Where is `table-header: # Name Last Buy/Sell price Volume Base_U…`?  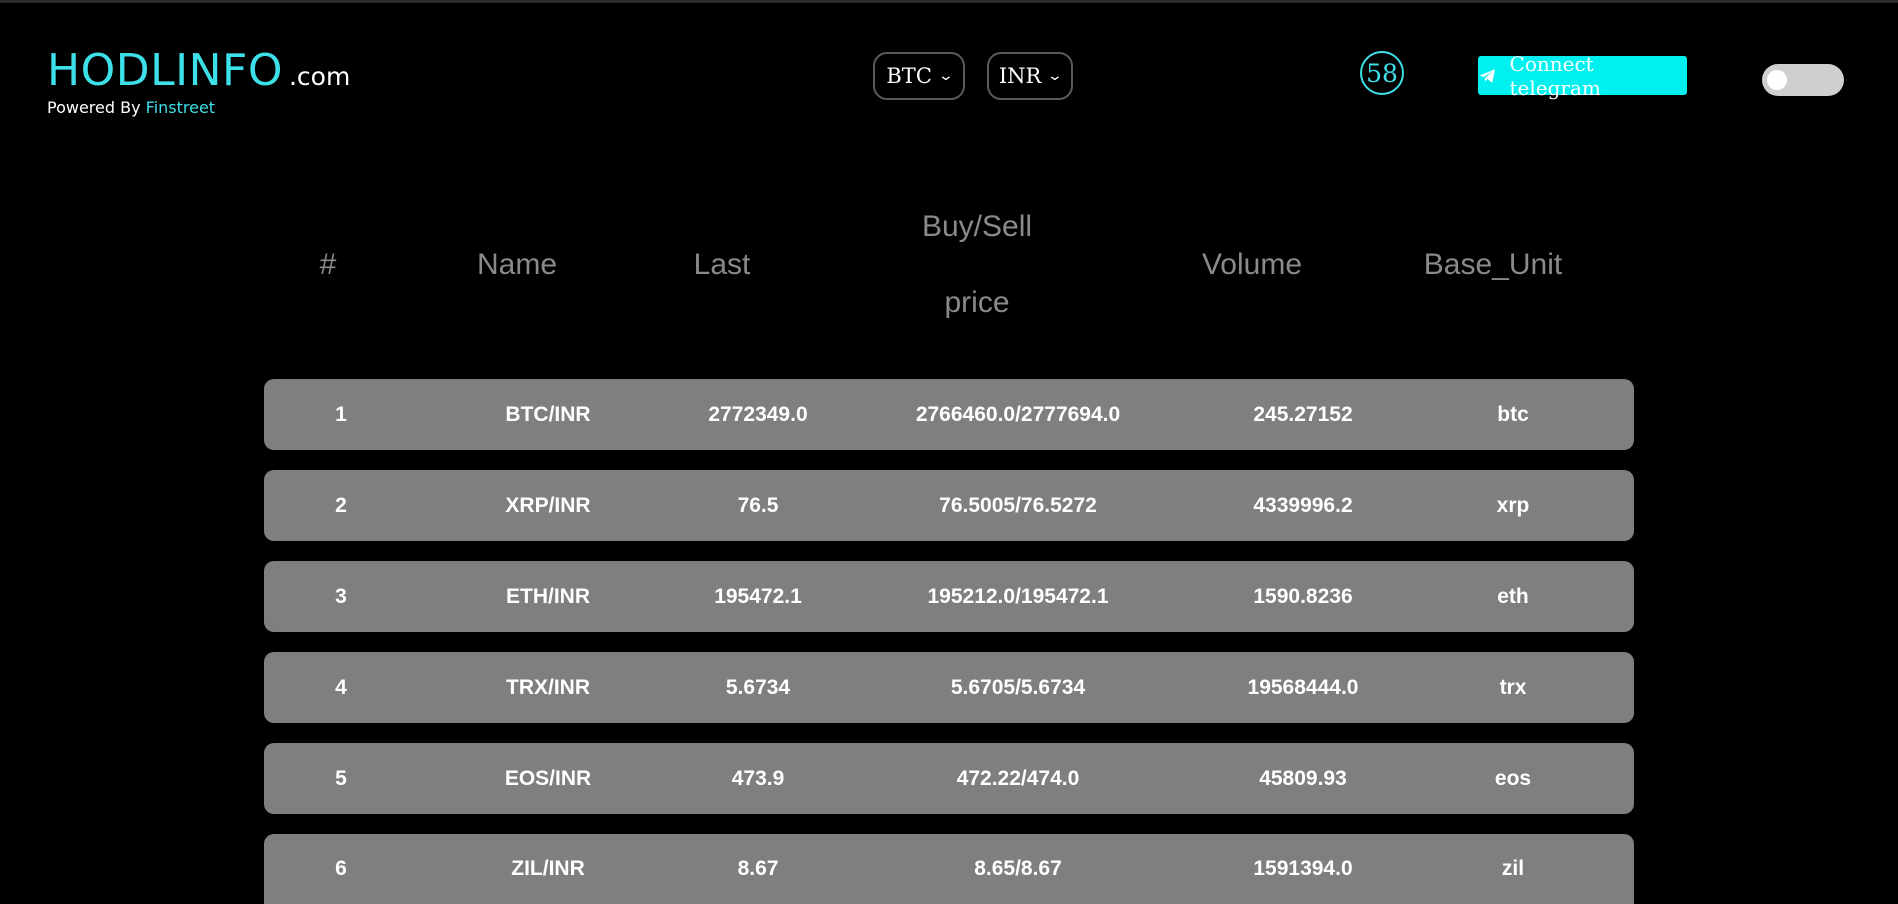 table-header: # Name Last Buy/Sell price Volume Base_U… is located at coordinates (949, 264).